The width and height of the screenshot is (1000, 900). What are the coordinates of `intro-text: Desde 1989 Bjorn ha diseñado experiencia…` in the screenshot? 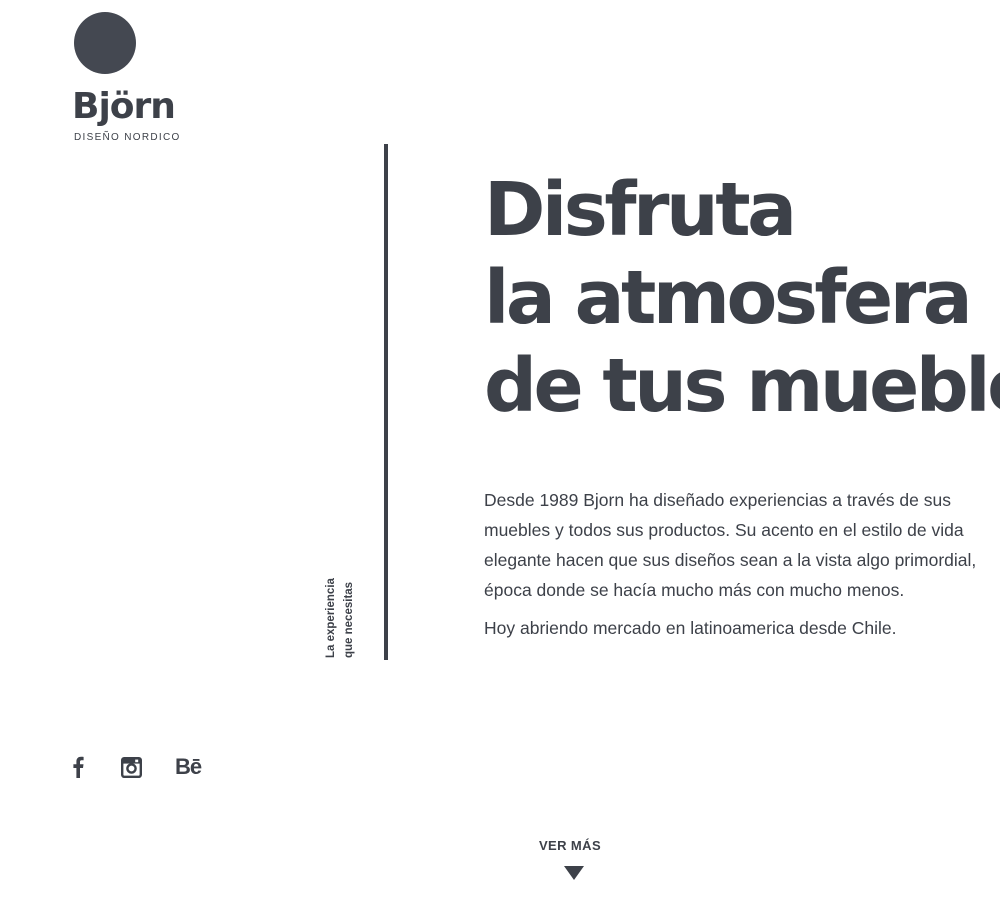 It's located at (742, 564).